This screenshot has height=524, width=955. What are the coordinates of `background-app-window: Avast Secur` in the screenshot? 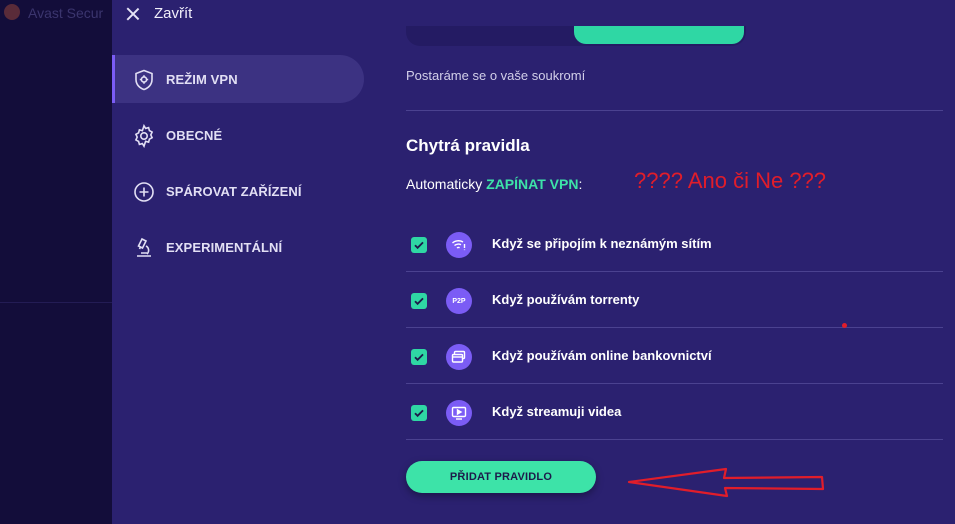 It's located at (56, 262).